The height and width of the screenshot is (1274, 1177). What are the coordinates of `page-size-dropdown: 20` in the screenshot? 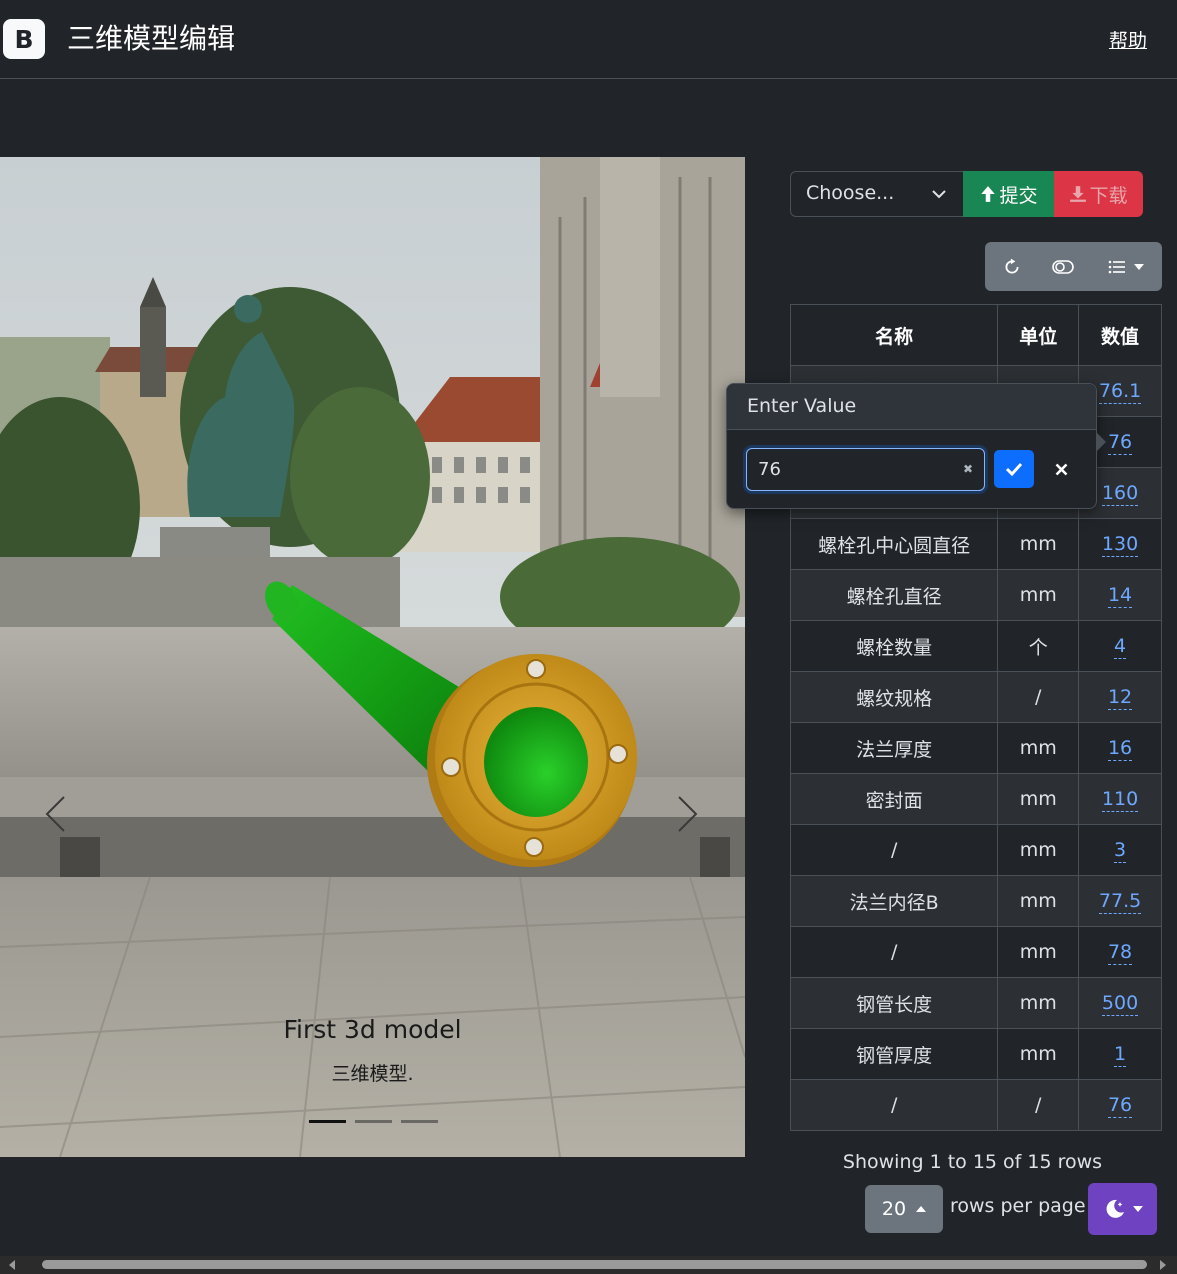 It's located at (904, 1209).